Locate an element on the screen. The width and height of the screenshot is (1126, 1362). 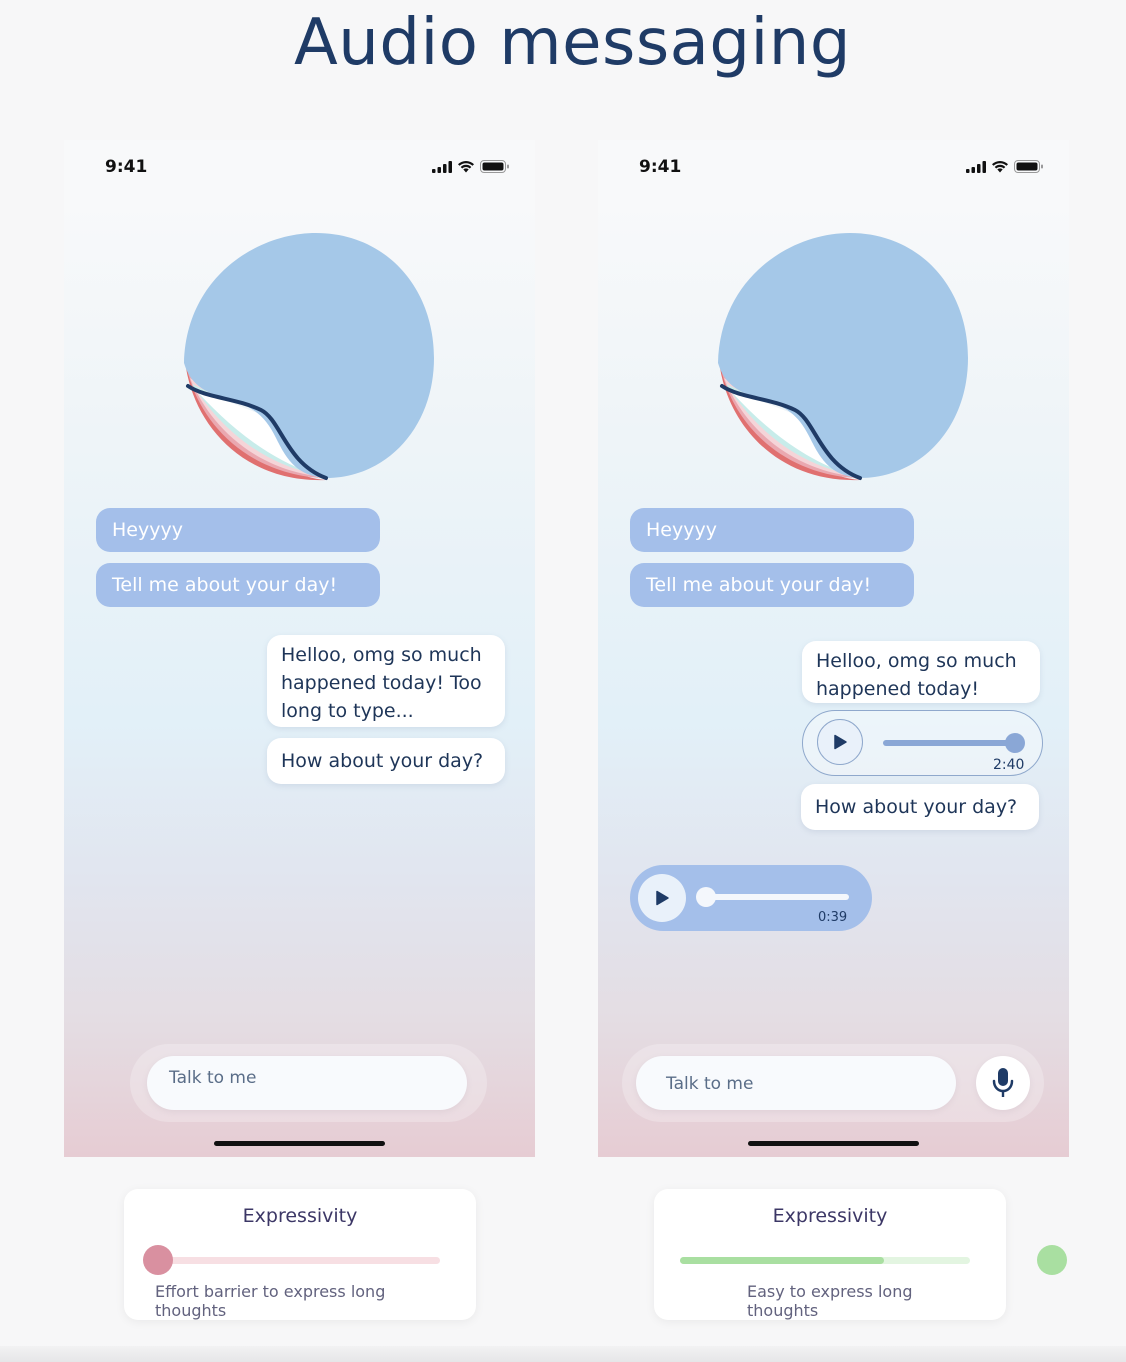
audio-duration: 2:40 is located at coordinates (1009, 765).